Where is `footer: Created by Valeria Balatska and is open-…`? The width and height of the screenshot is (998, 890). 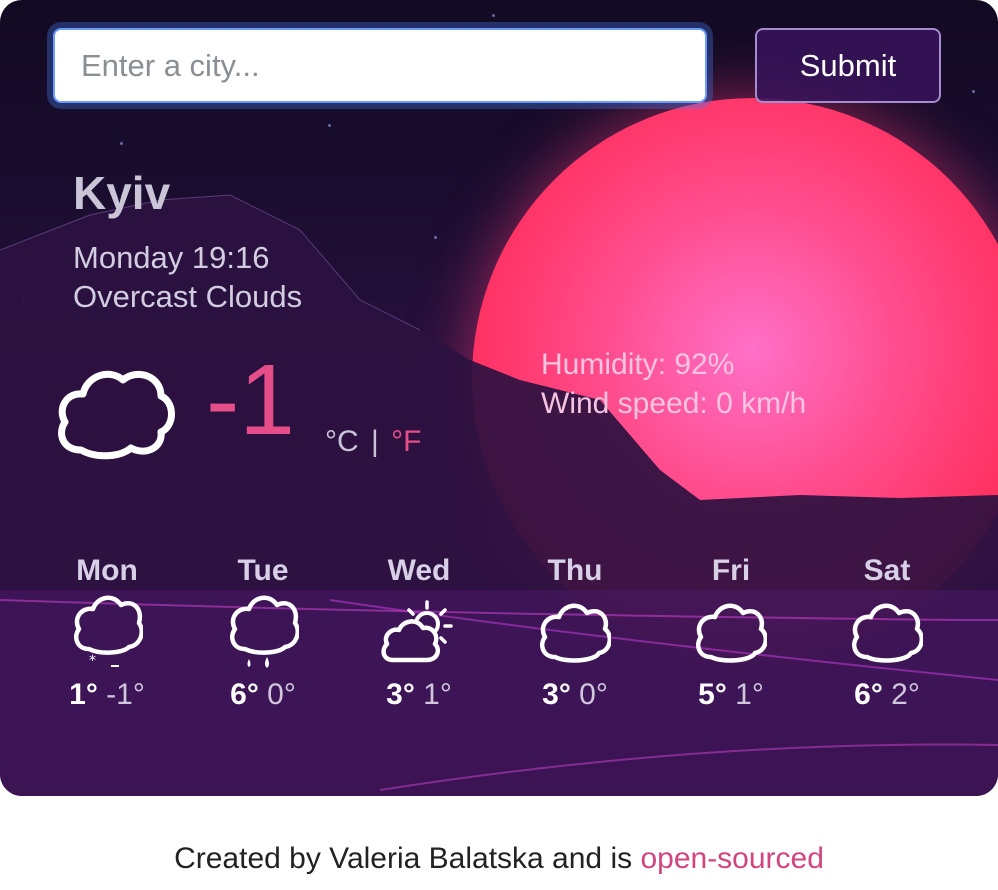 footer: Created by Valeria Balatska and is open-… is located at coordinates (499, 859).